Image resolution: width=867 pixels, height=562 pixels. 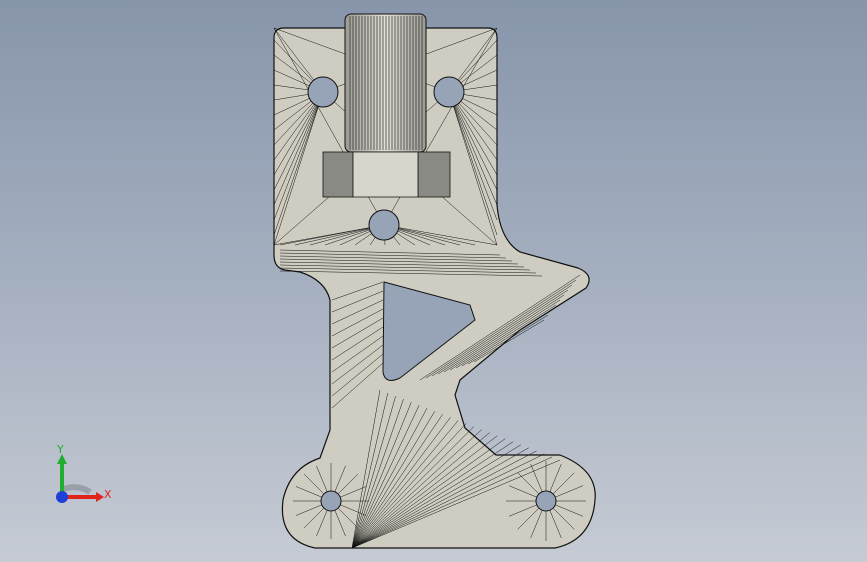 What do you see at coordinates (434, 174) in the screenshot?
I see `nut-pocket-right` at bounding box center [434, 174].